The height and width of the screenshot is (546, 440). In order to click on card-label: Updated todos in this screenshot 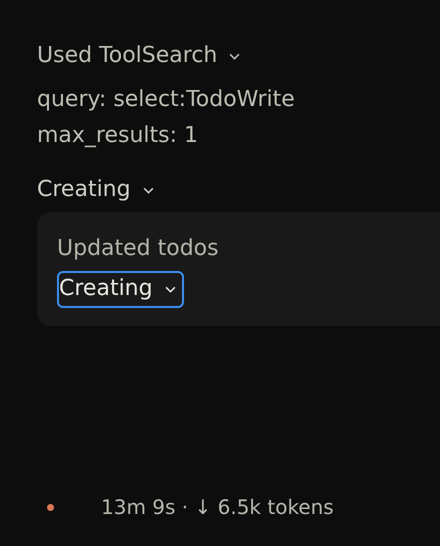, I will do `click(138, 249)`.